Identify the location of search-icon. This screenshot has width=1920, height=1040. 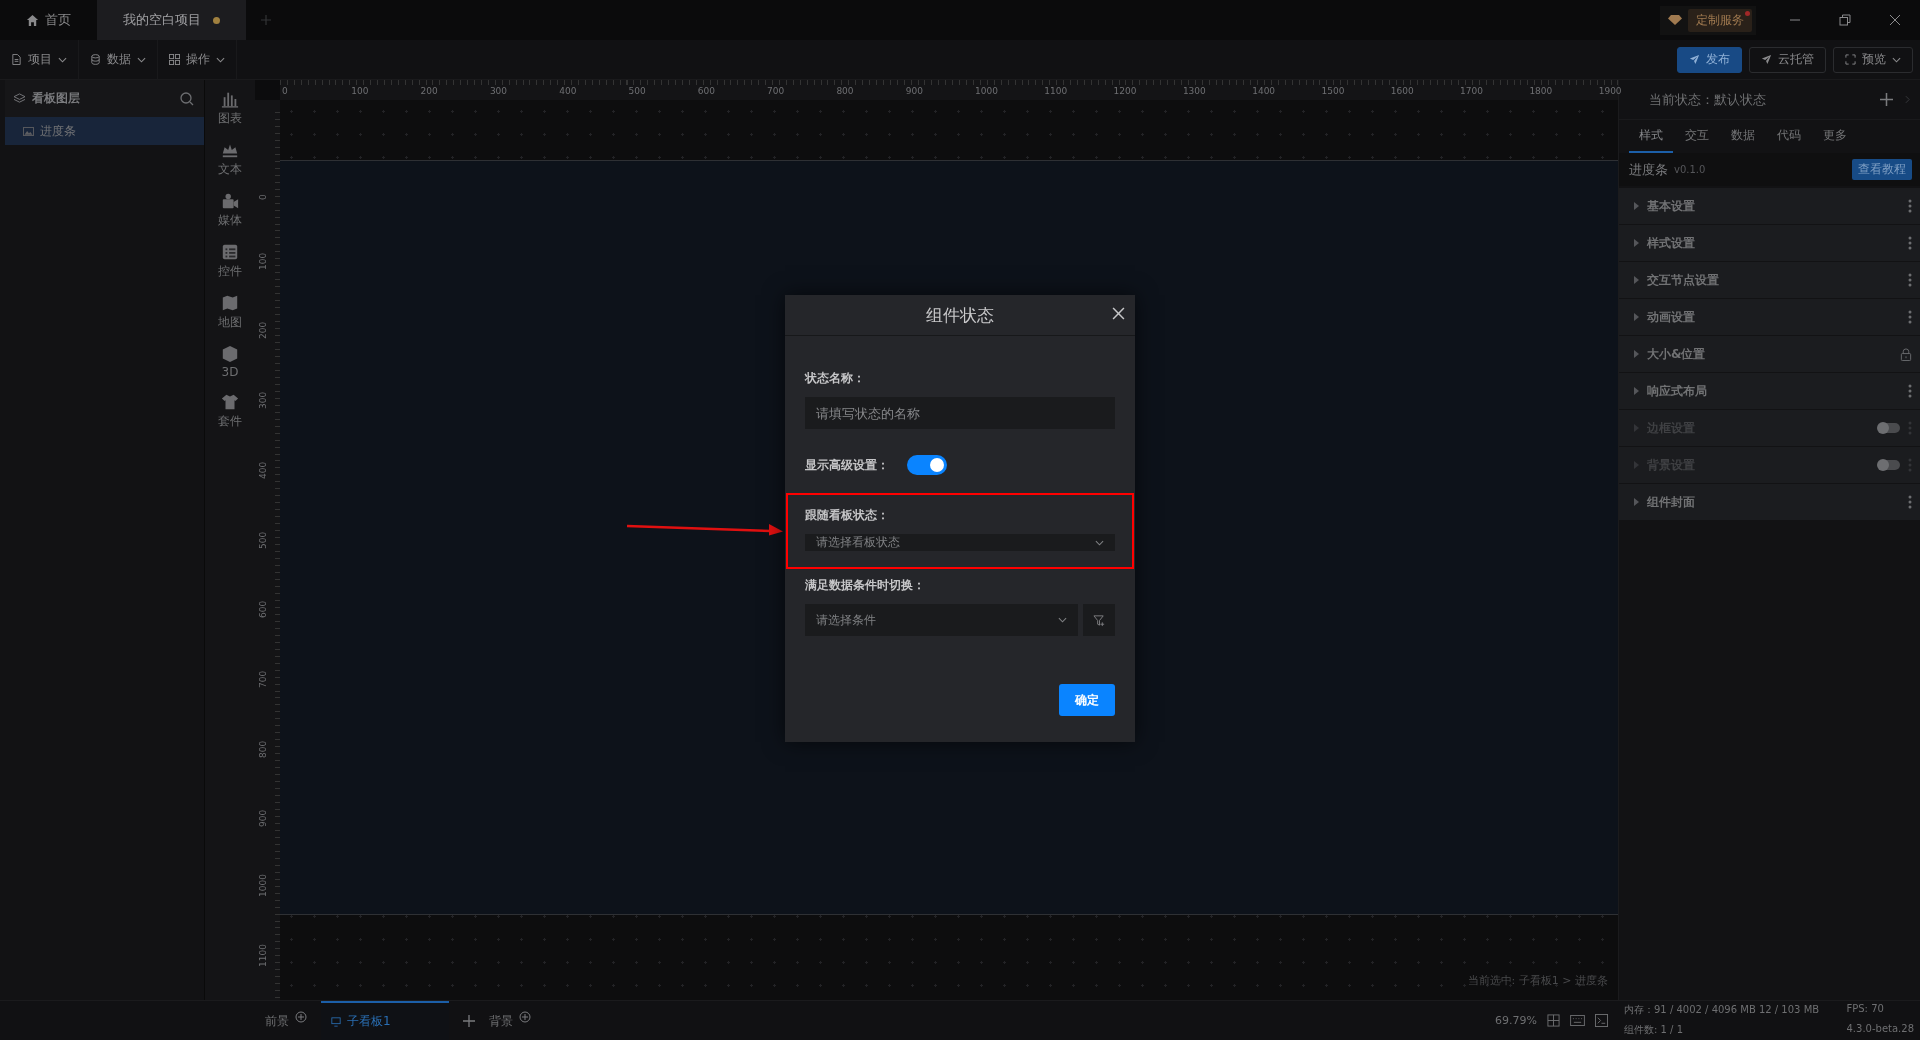
(187, 98).